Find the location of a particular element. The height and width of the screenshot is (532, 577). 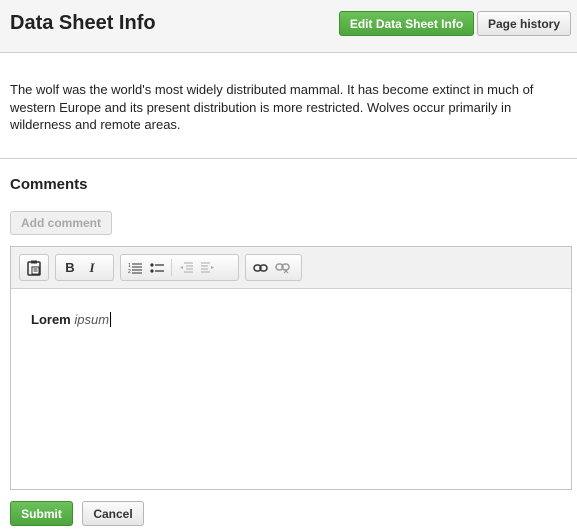

indent-icon is located at coordinates (208, 268).